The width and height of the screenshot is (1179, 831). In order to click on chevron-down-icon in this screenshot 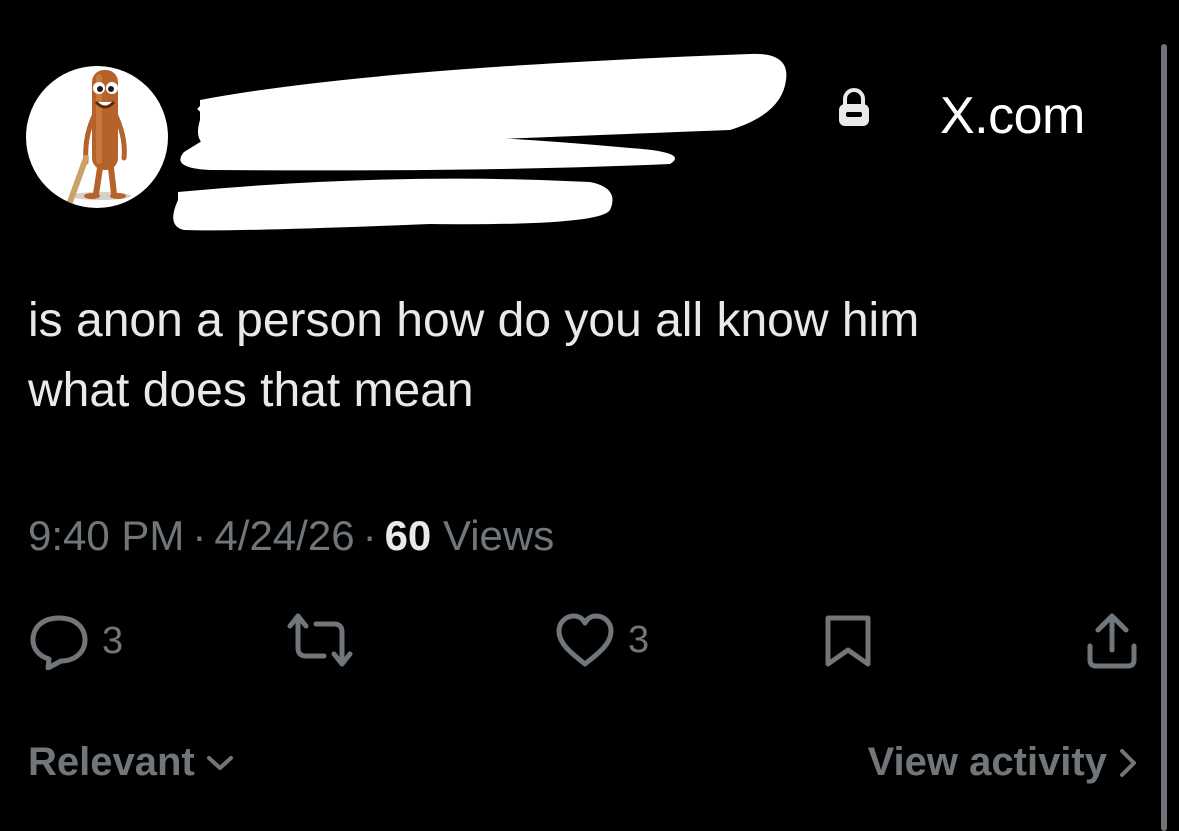, I will do `click(219, 762)`.